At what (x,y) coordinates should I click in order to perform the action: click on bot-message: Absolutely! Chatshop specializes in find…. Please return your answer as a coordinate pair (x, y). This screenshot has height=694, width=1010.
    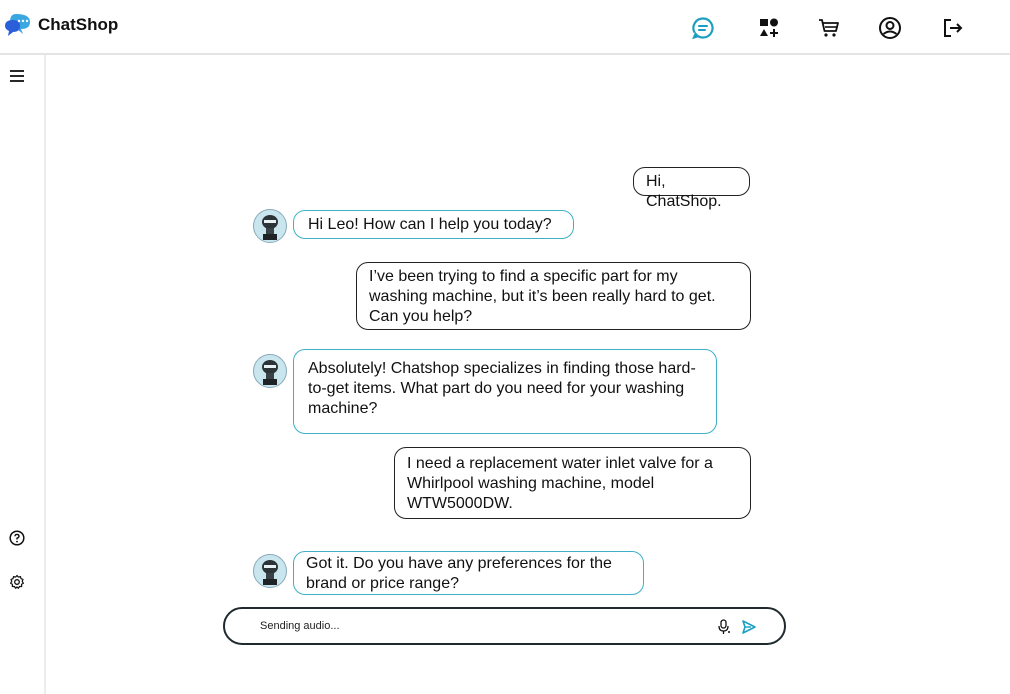
    Looking at the image, I should click on (505, 391).